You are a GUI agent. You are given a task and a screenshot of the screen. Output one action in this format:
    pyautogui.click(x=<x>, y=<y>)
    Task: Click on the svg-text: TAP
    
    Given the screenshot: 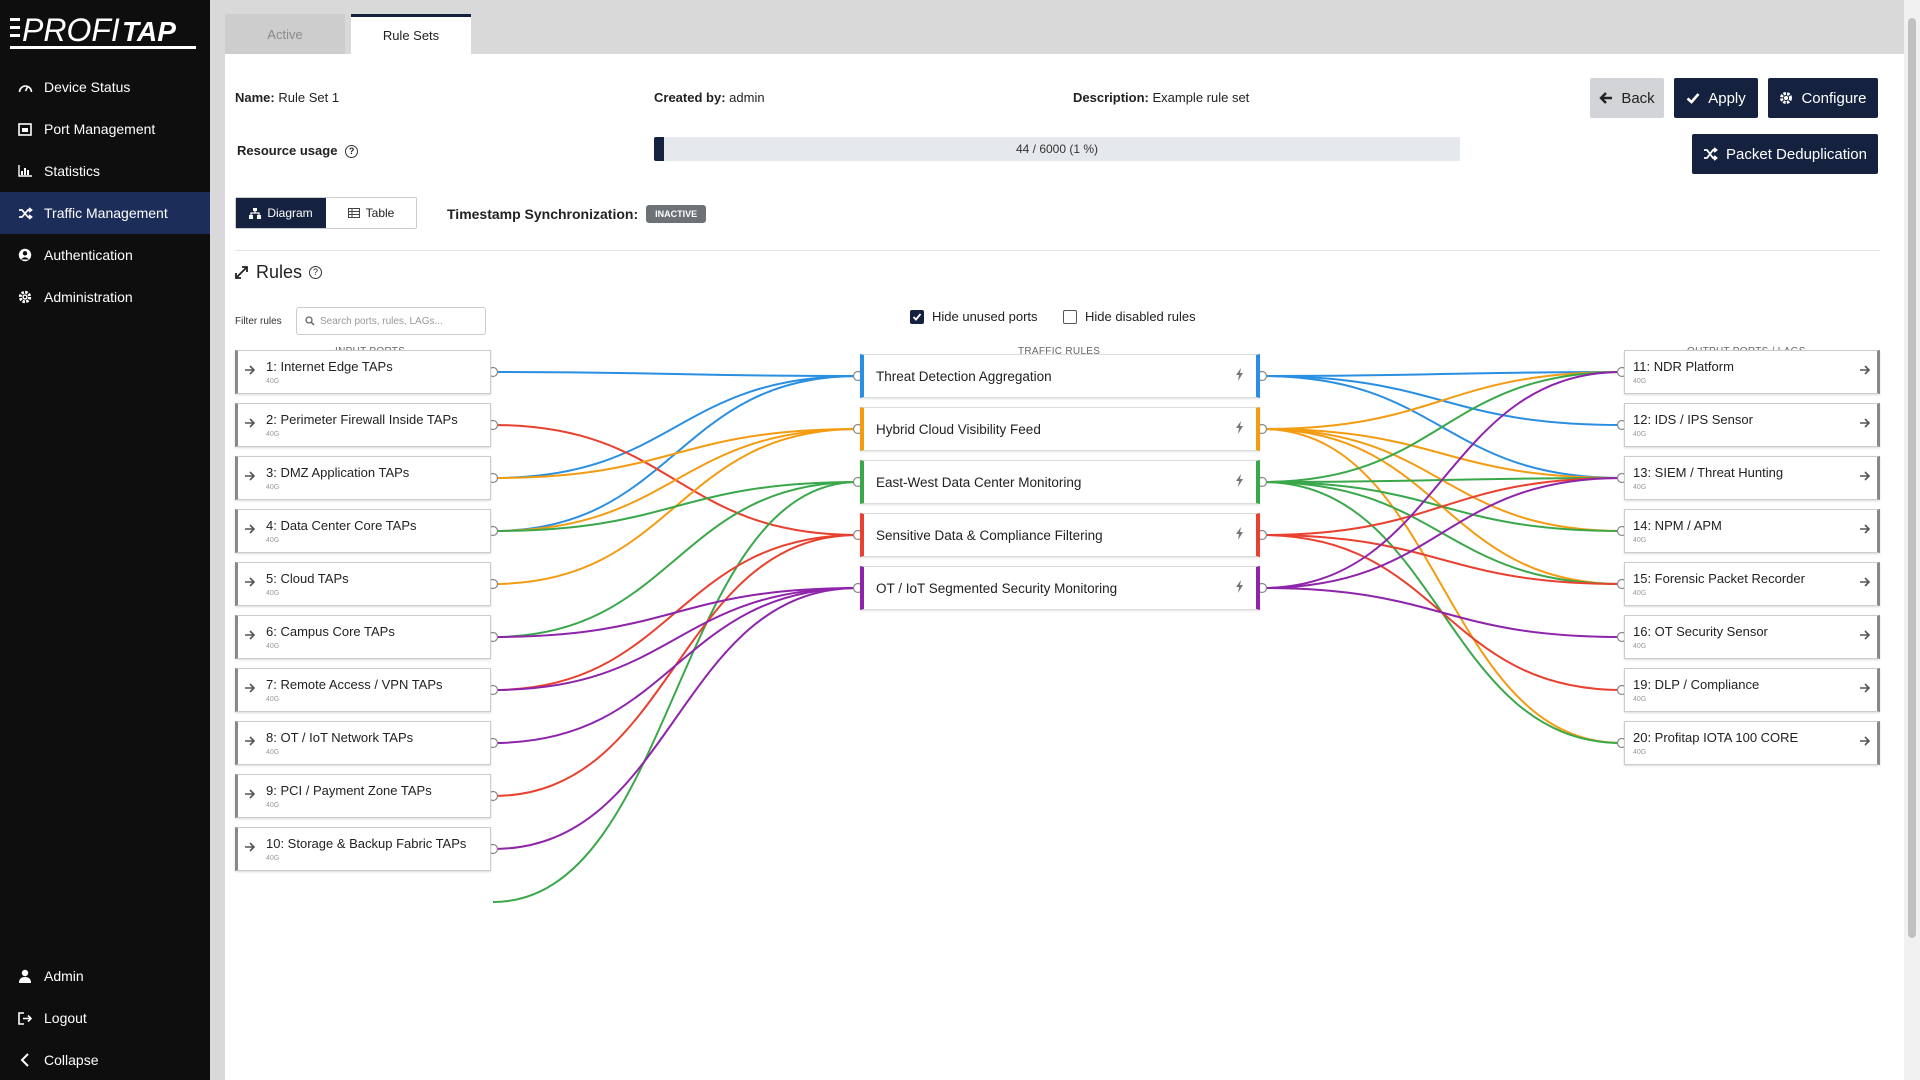 What is the action you would take?
    pyautogui.click(x=149, y=31)
    